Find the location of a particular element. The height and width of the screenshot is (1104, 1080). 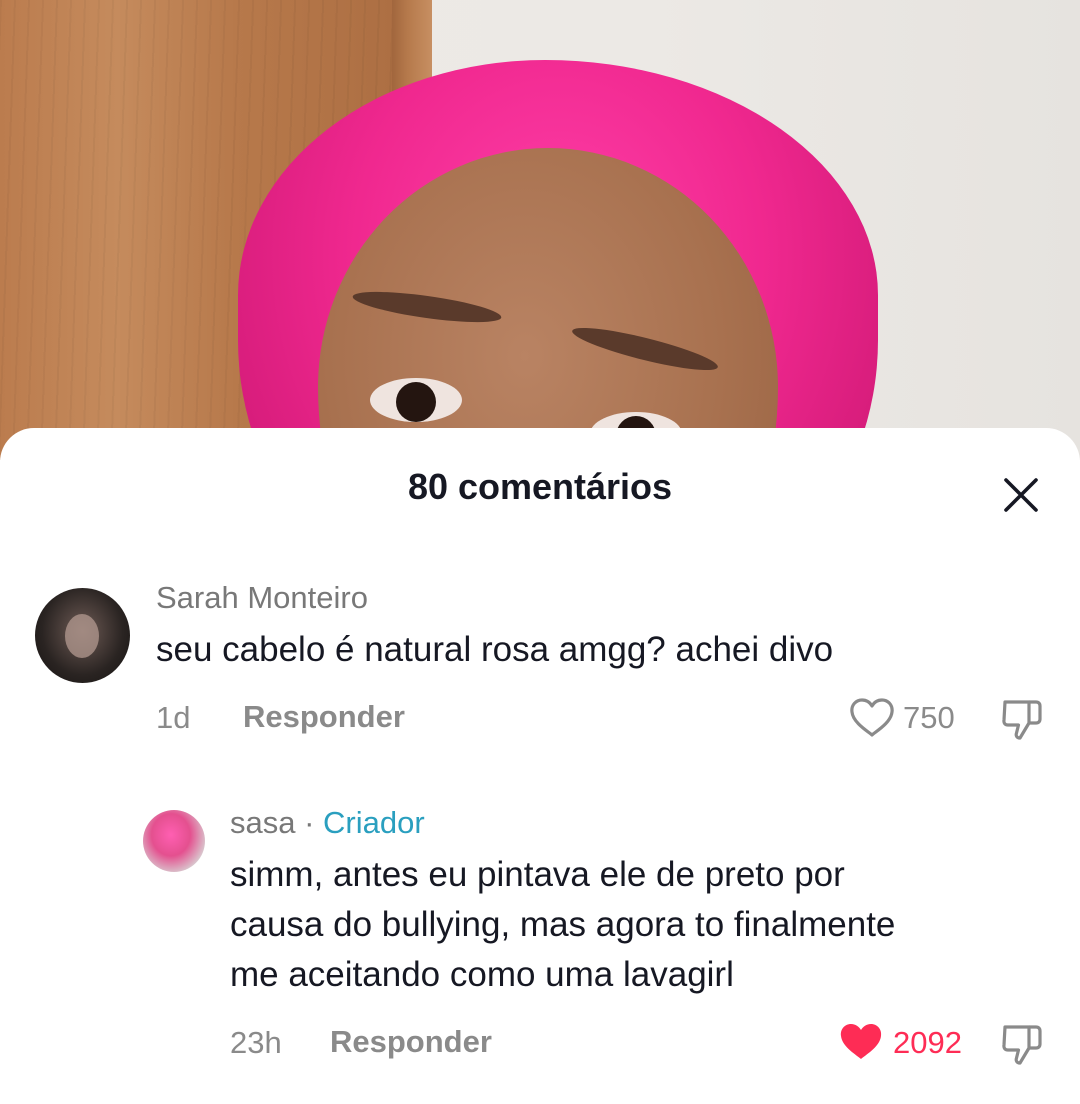

comment-username: Sarah Monteiro is located at coordinates (262, 598).